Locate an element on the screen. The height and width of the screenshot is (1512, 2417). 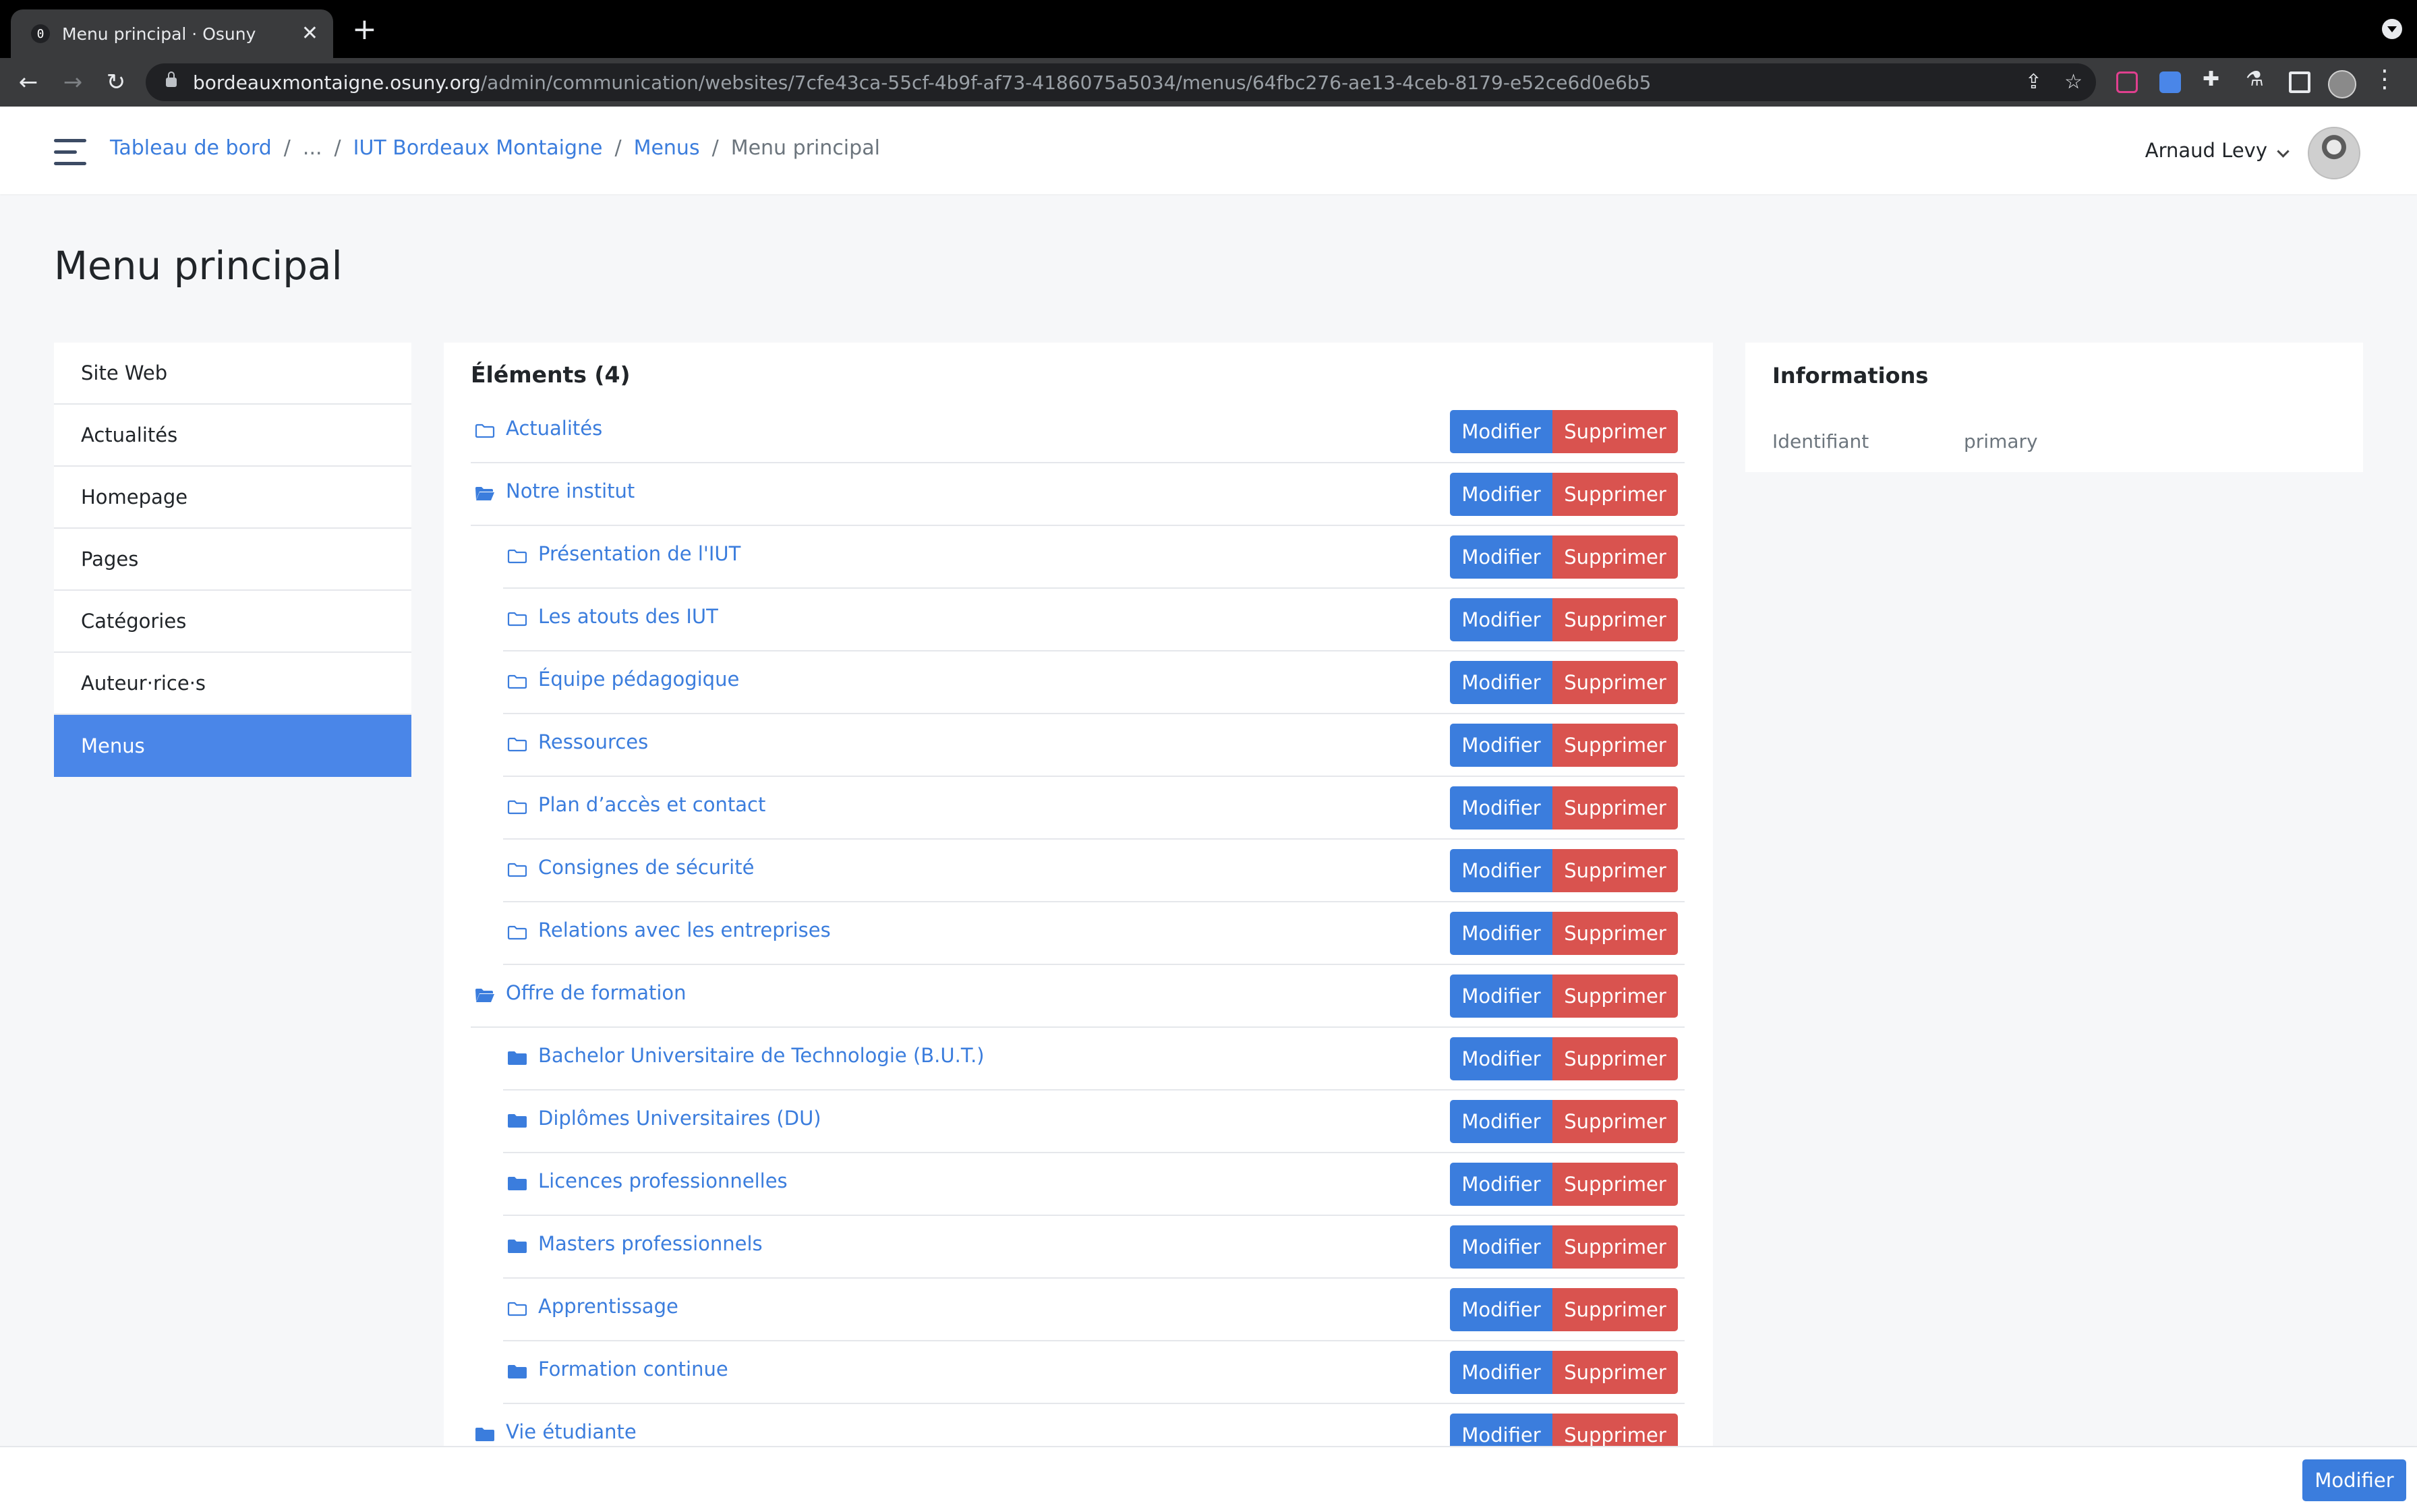
edit-menu-button: Modifier is located at coordinates (2354, 1480).